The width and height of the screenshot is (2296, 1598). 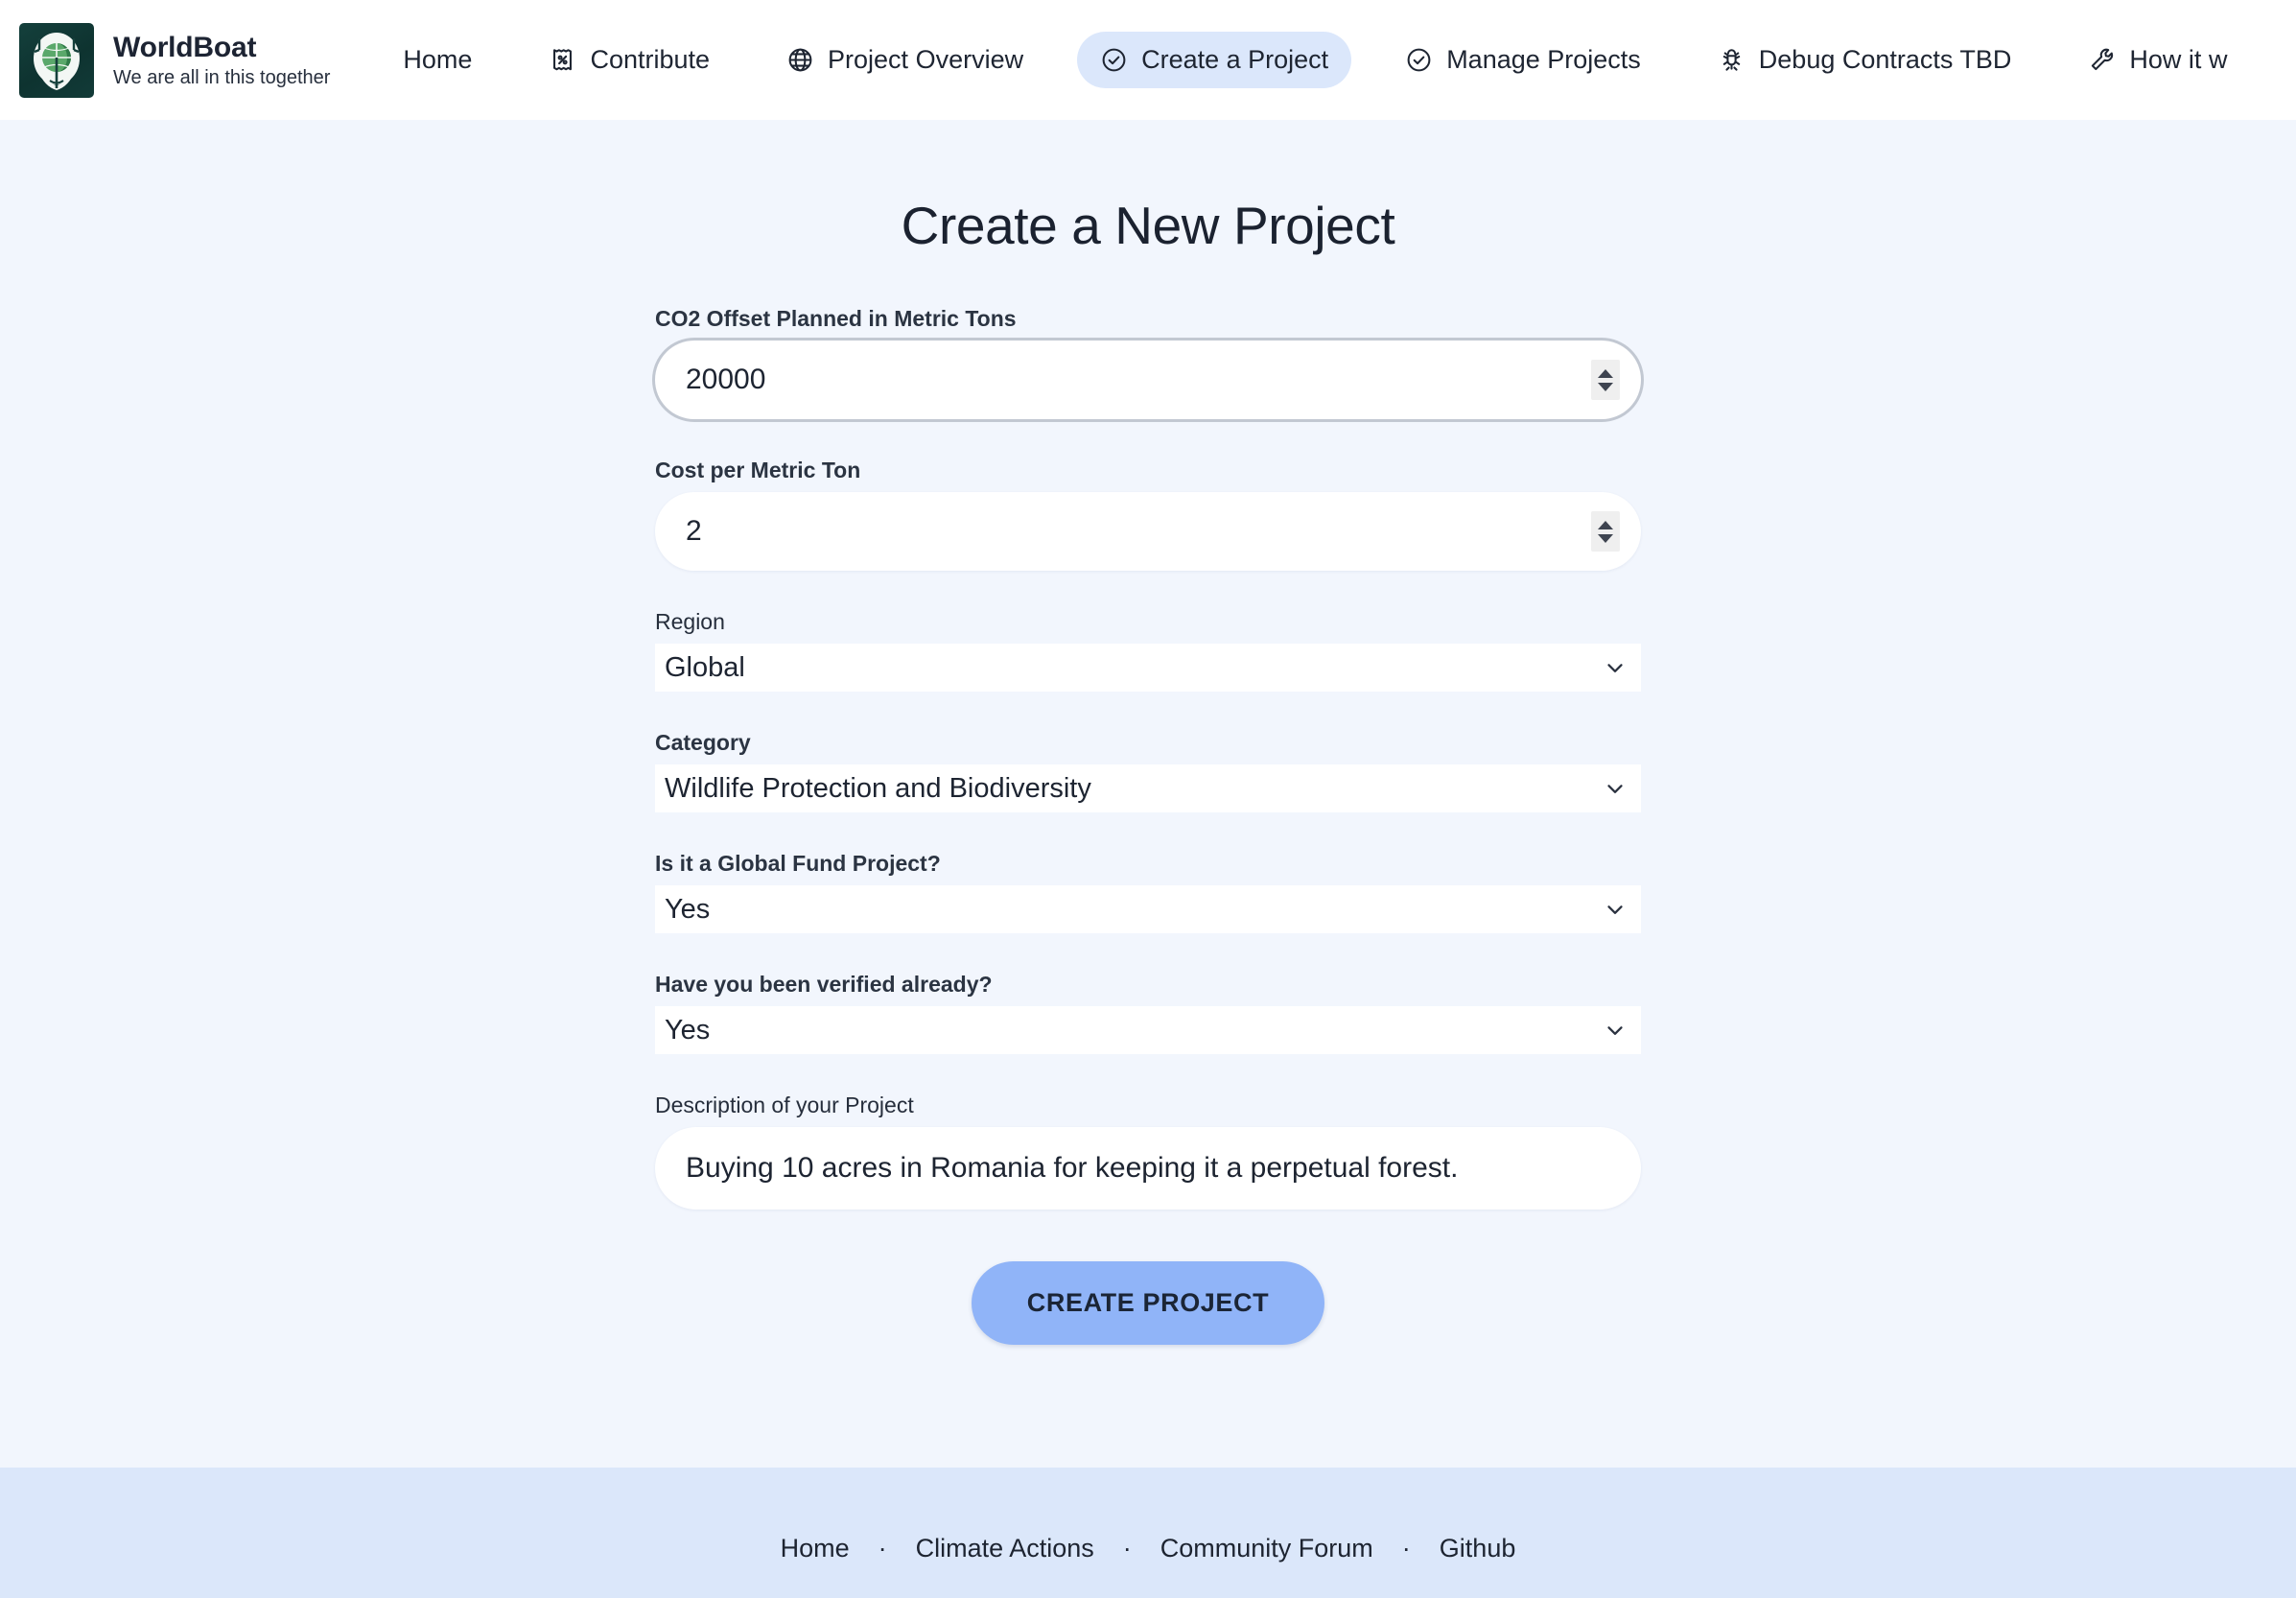 I want to click on field-verified: Have you been verified already? Yes, so click(x=1148, y=1013).